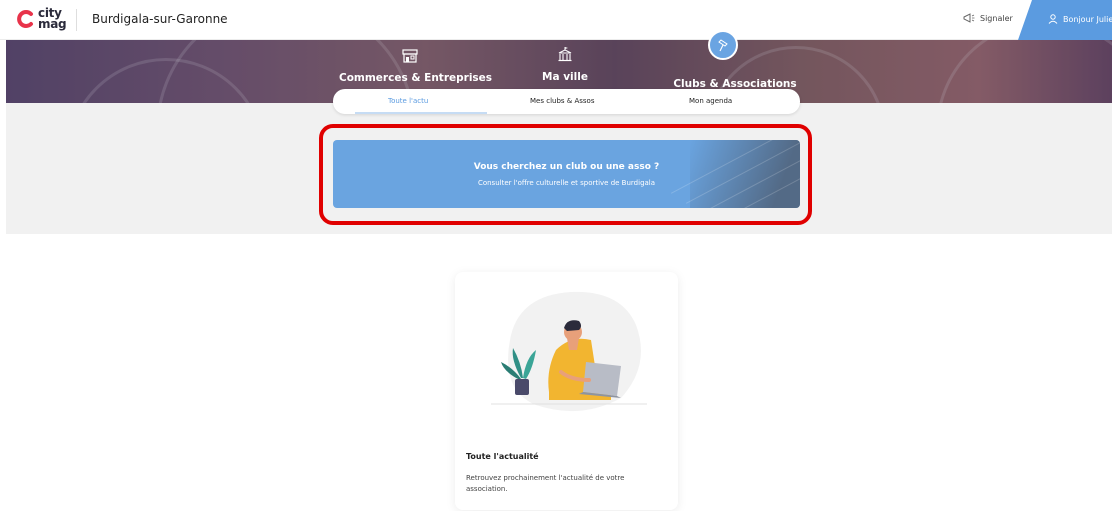 The image size is (1112, 511). What do you see at coordinates (565, 65) in the screenshot?
I see `category-ma-ville: Ma ville` at bounding box center [565, 65].